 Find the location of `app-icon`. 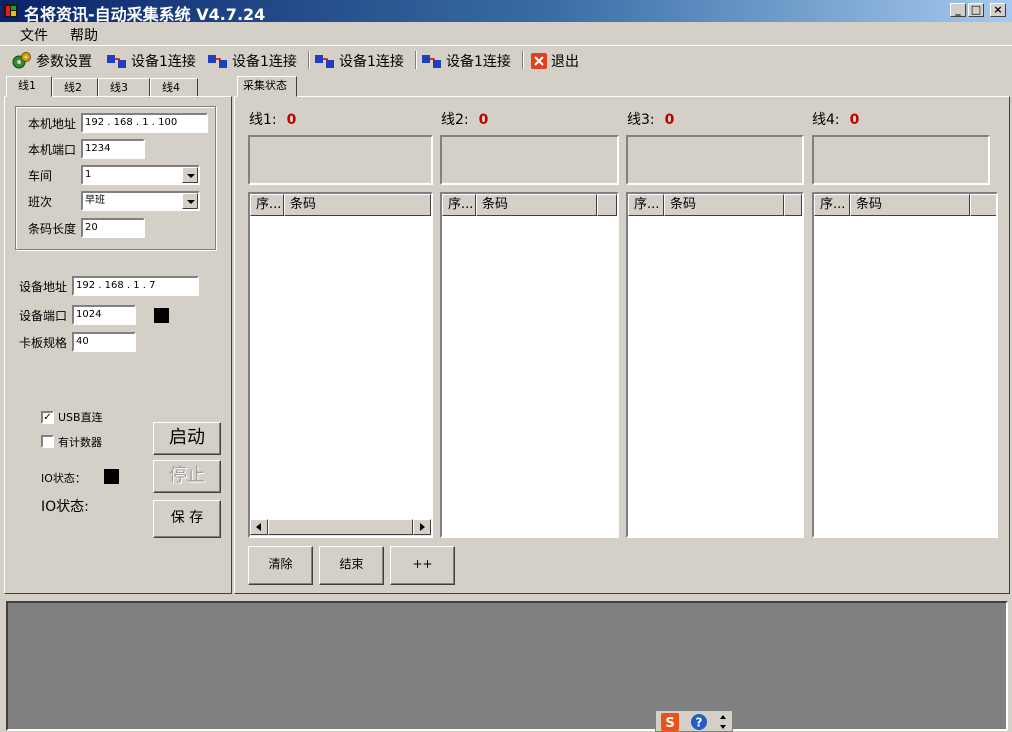

app-icon is located at coordinates (11, 11).